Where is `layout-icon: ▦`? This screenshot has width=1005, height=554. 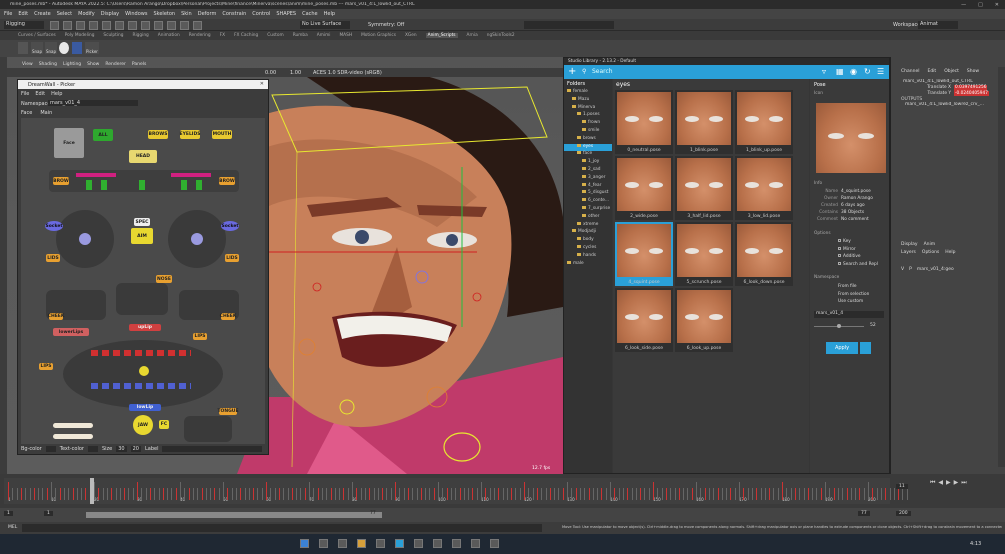
layout-icon: ▦ is located at coordinates (840, 71).